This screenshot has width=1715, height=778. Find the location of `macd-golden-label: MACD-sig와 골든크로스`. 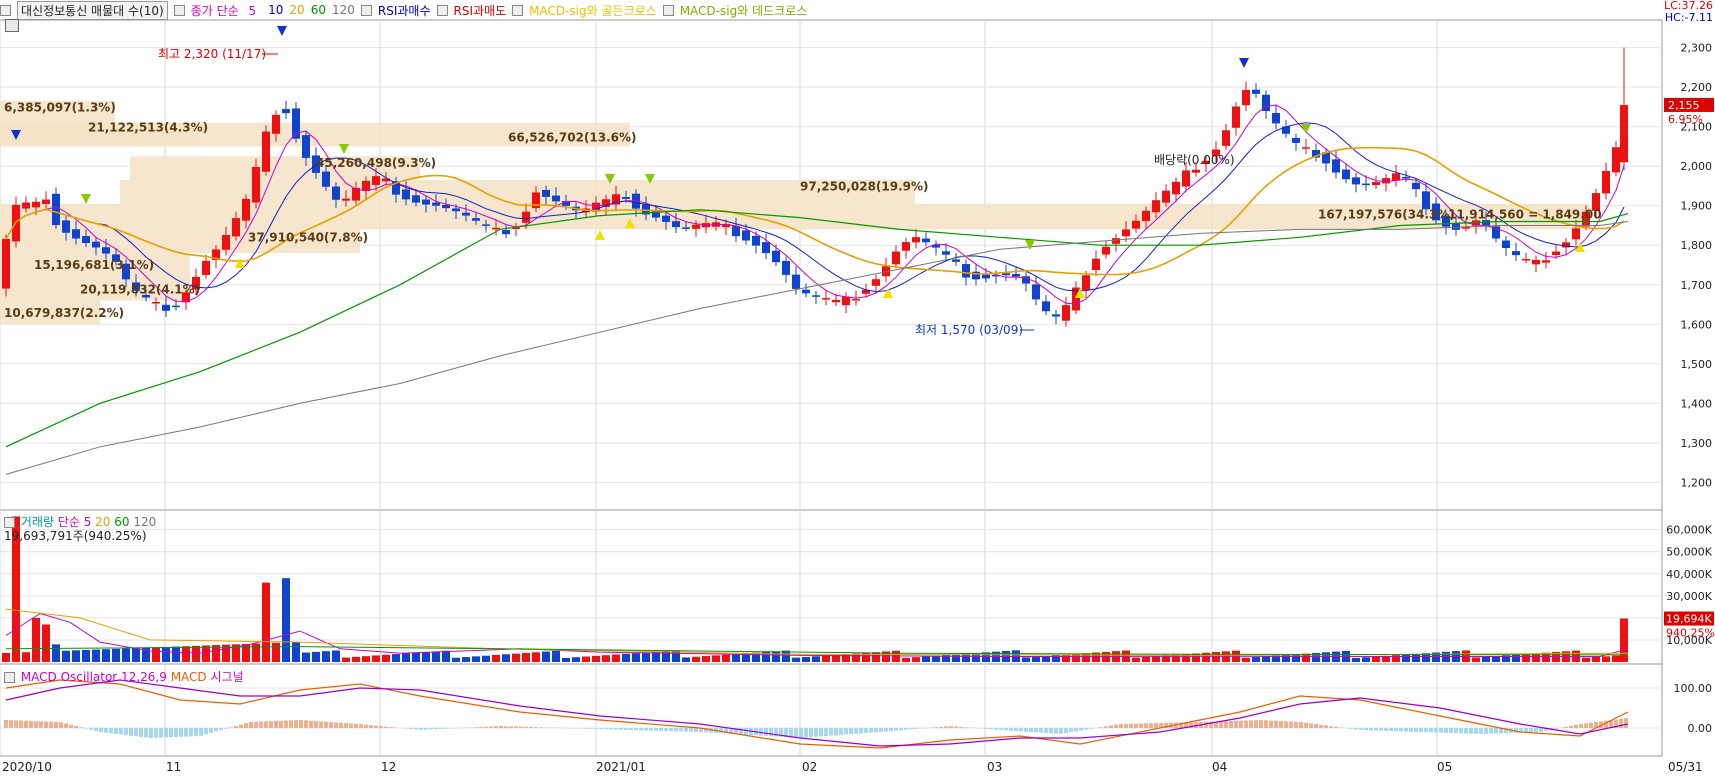

macd-golden-label: MACD-sig와 골든크로스 is located at coordinates (593, 10).